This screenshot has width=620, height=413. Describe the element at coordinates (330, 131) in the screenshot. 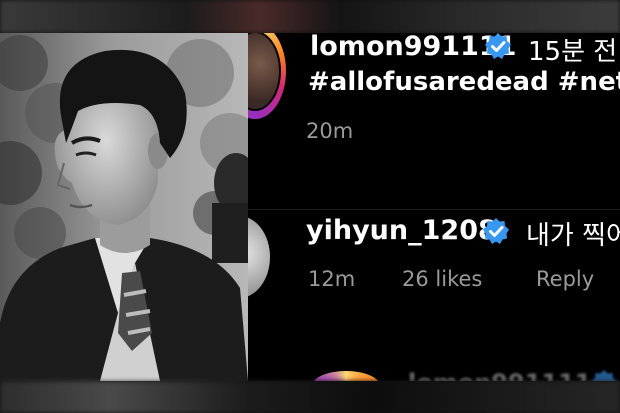

I see `comment-timestamp: 20m` at that location.